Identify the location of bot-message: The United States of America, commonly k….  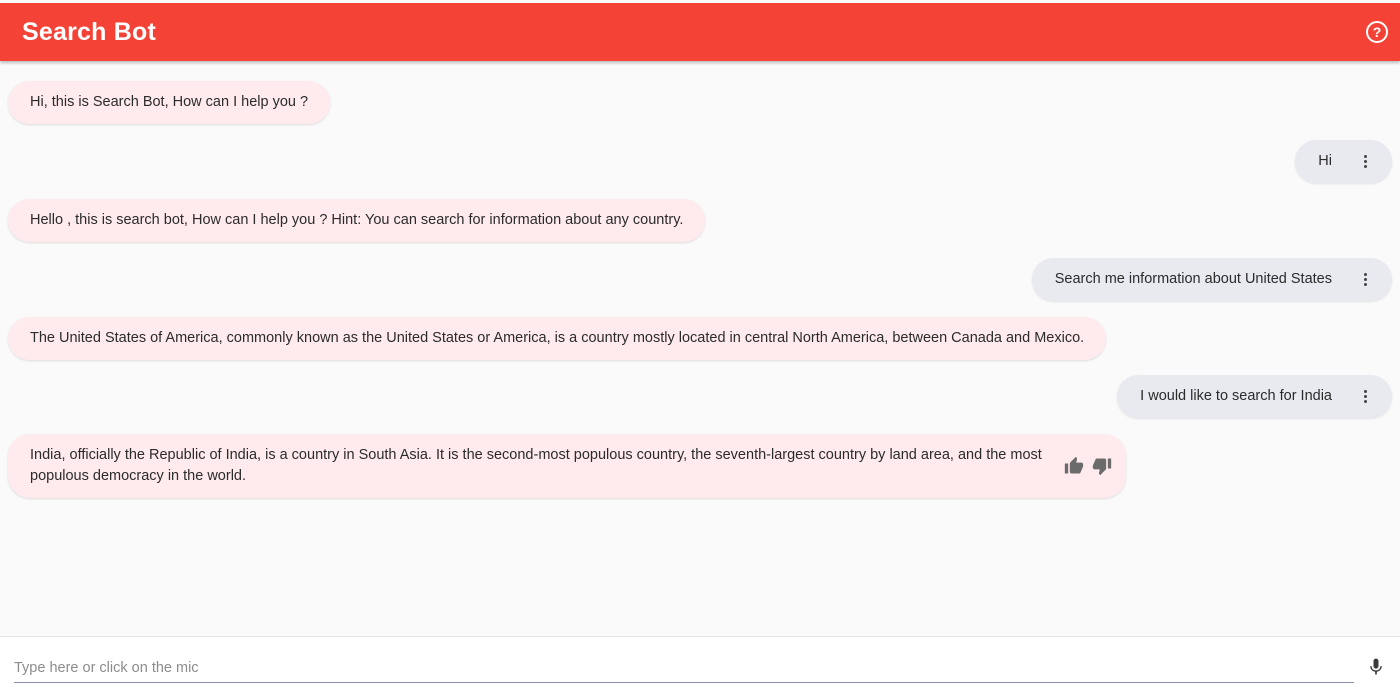
(557, 338).